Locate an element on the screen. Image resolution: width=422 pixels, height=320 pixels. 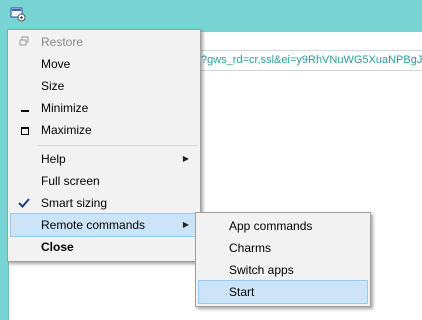
menu-separator is located at coordinates (117, 145).